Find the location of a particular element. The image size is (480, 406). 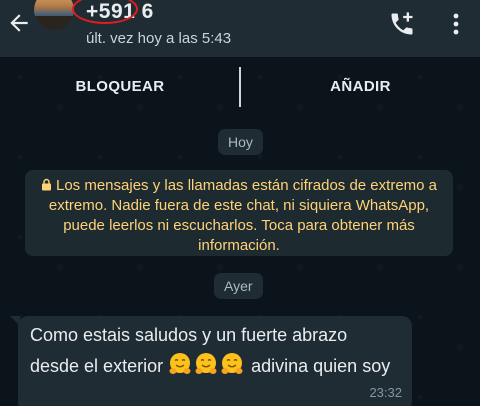

date-chip-today: Hoy is located at coordinates (240, 142).